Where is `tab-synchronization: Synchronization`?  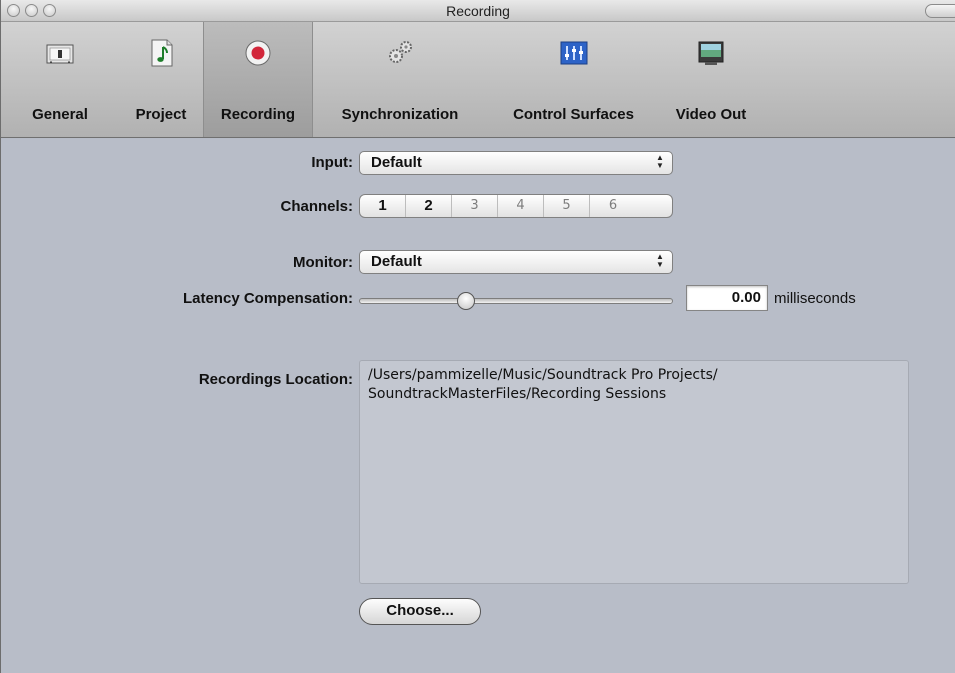 tab-synchronization: Synchronization is located at coordinates (400, 79).